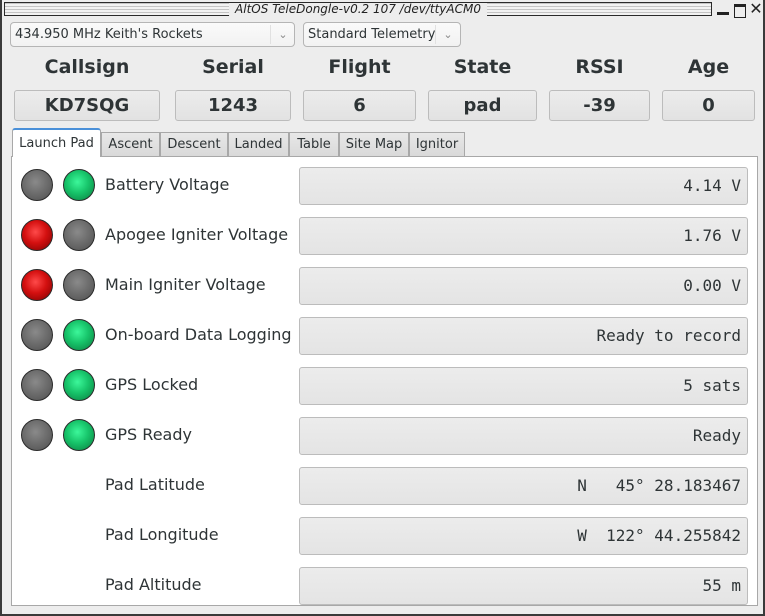 This screenshot has width=765, height=616. I want to click on pad-altitude-label: Pad Altitude, so click(153, 584).